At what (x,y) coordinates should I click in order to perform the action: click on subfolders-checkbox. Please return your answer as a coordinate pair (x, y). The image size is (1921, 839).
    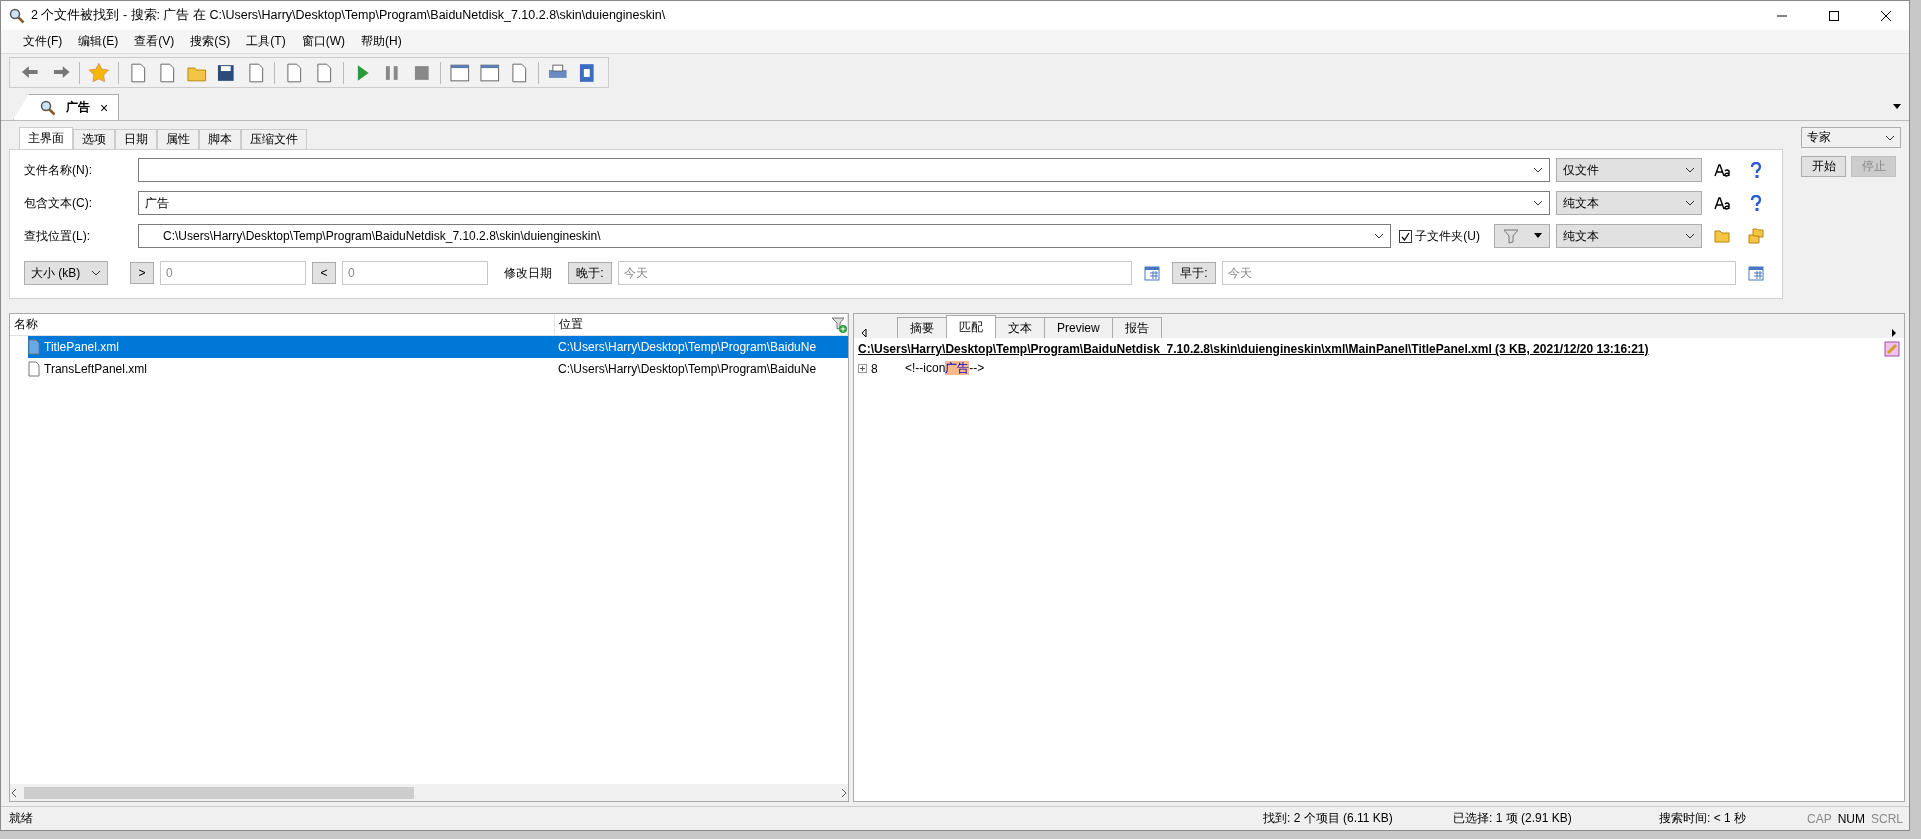
    Looking at the image, I should click on (1406, 236).